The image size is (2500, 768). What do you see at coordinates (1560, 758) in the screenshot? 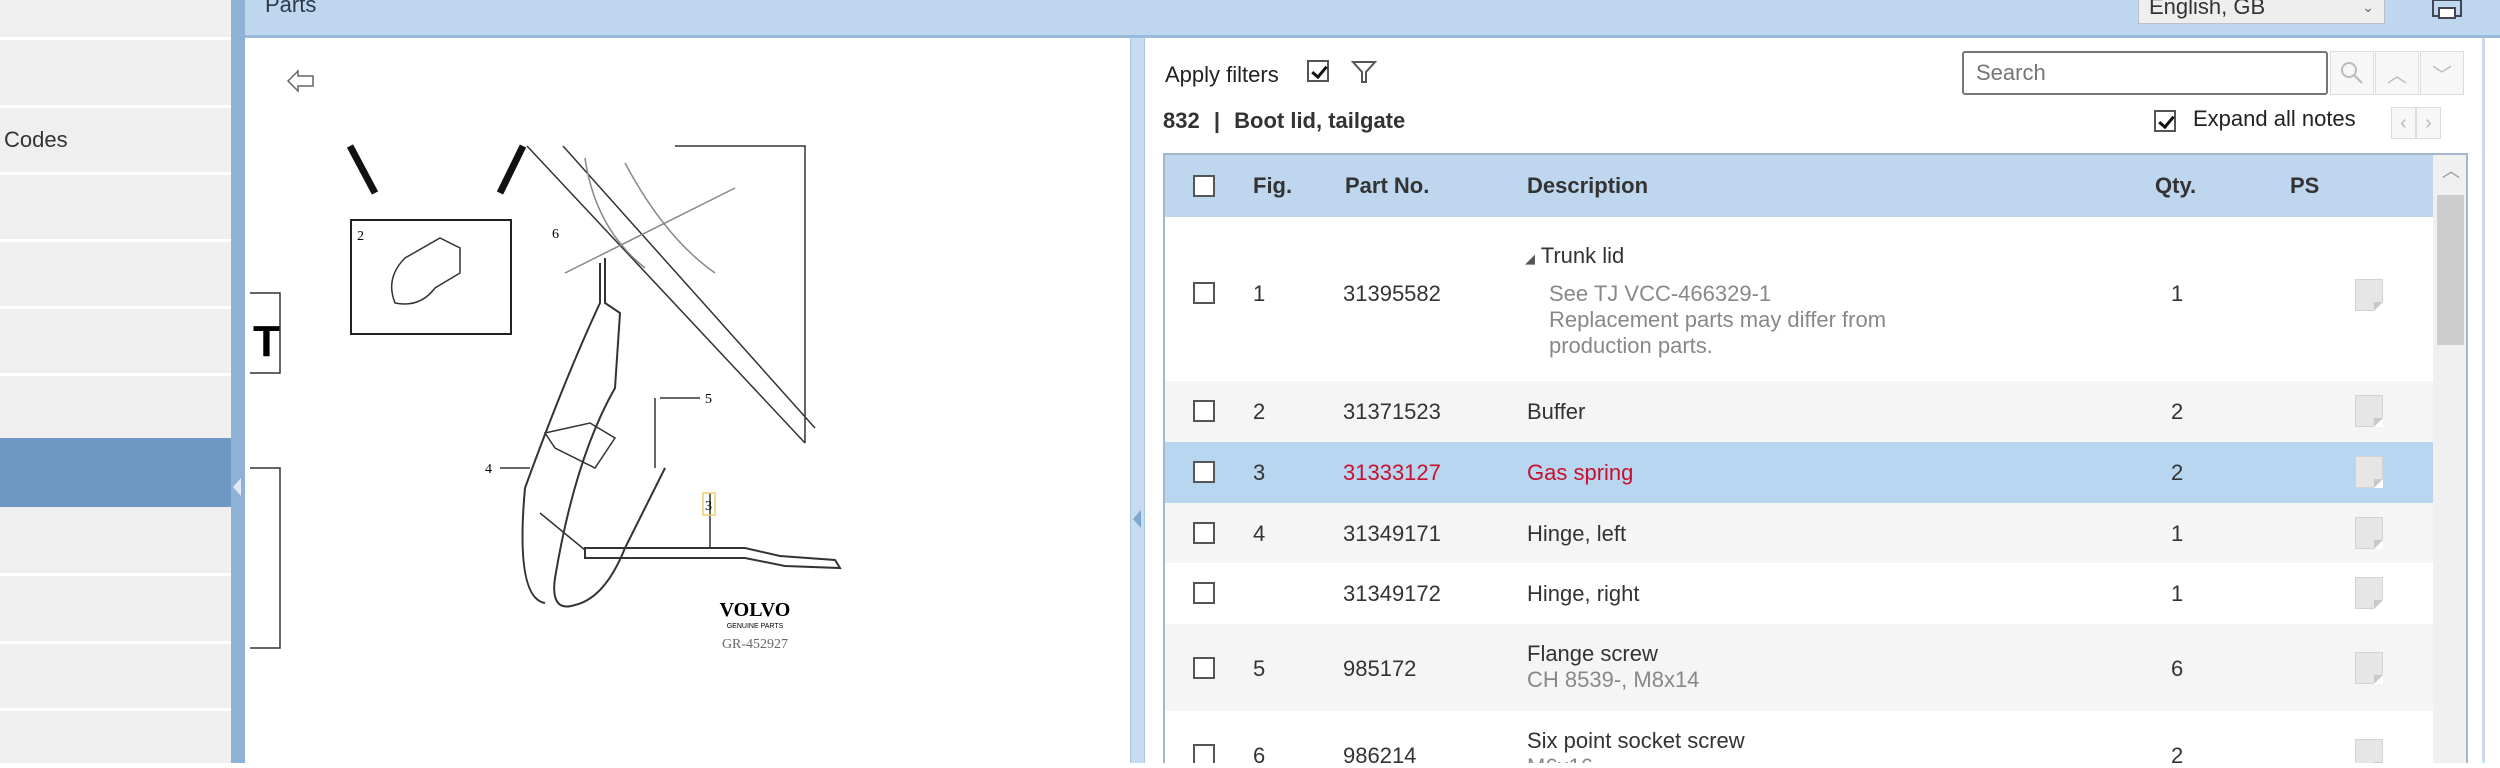
I see `description-sub: M6x16` at bounding box center [1560, 758].